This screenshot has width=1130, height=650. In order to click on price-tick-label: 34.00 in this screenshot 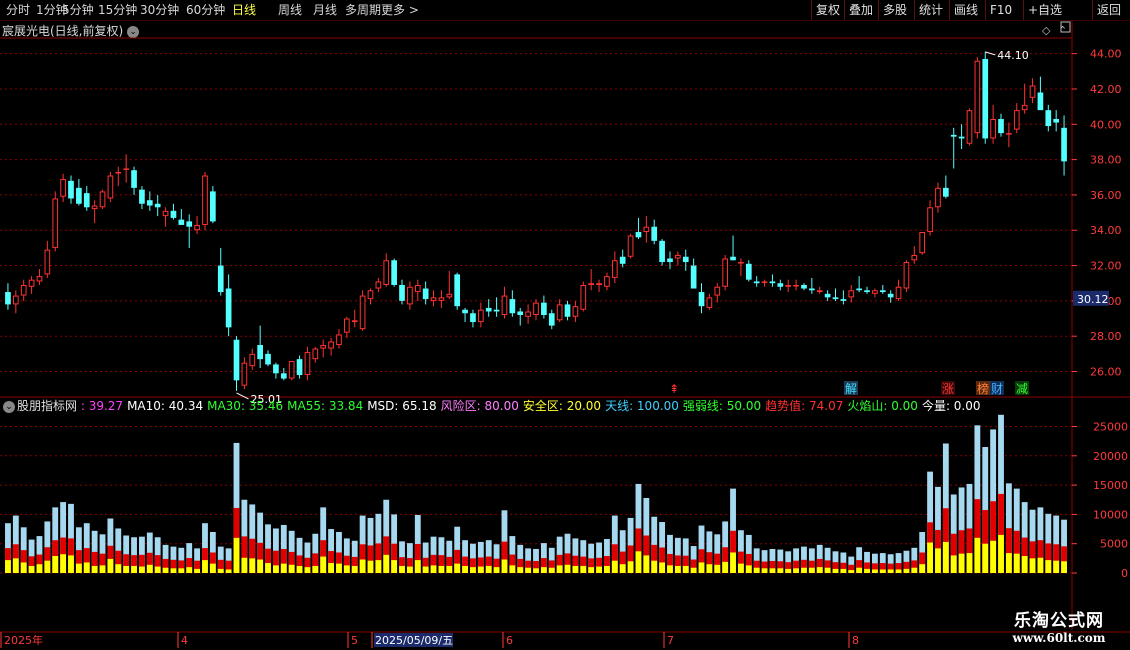, I will do `click(1106, 230)`.